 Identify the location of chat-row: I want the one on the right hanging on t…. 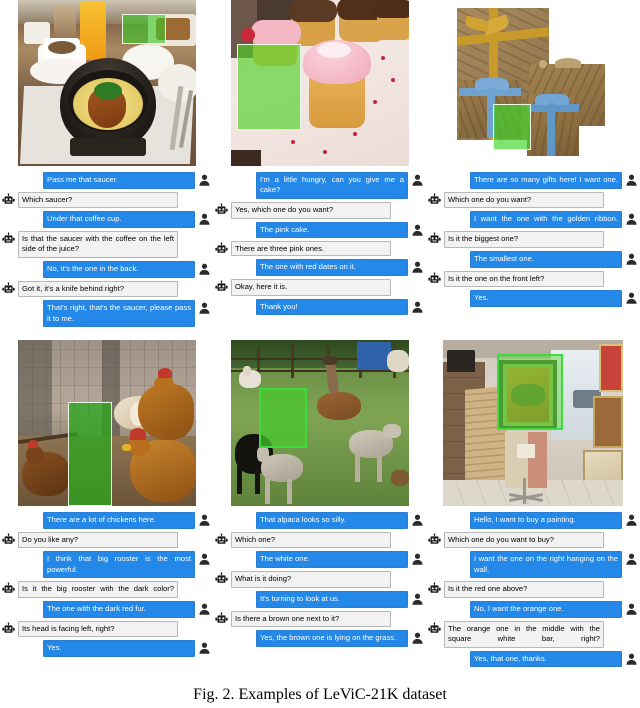
(533, 565).